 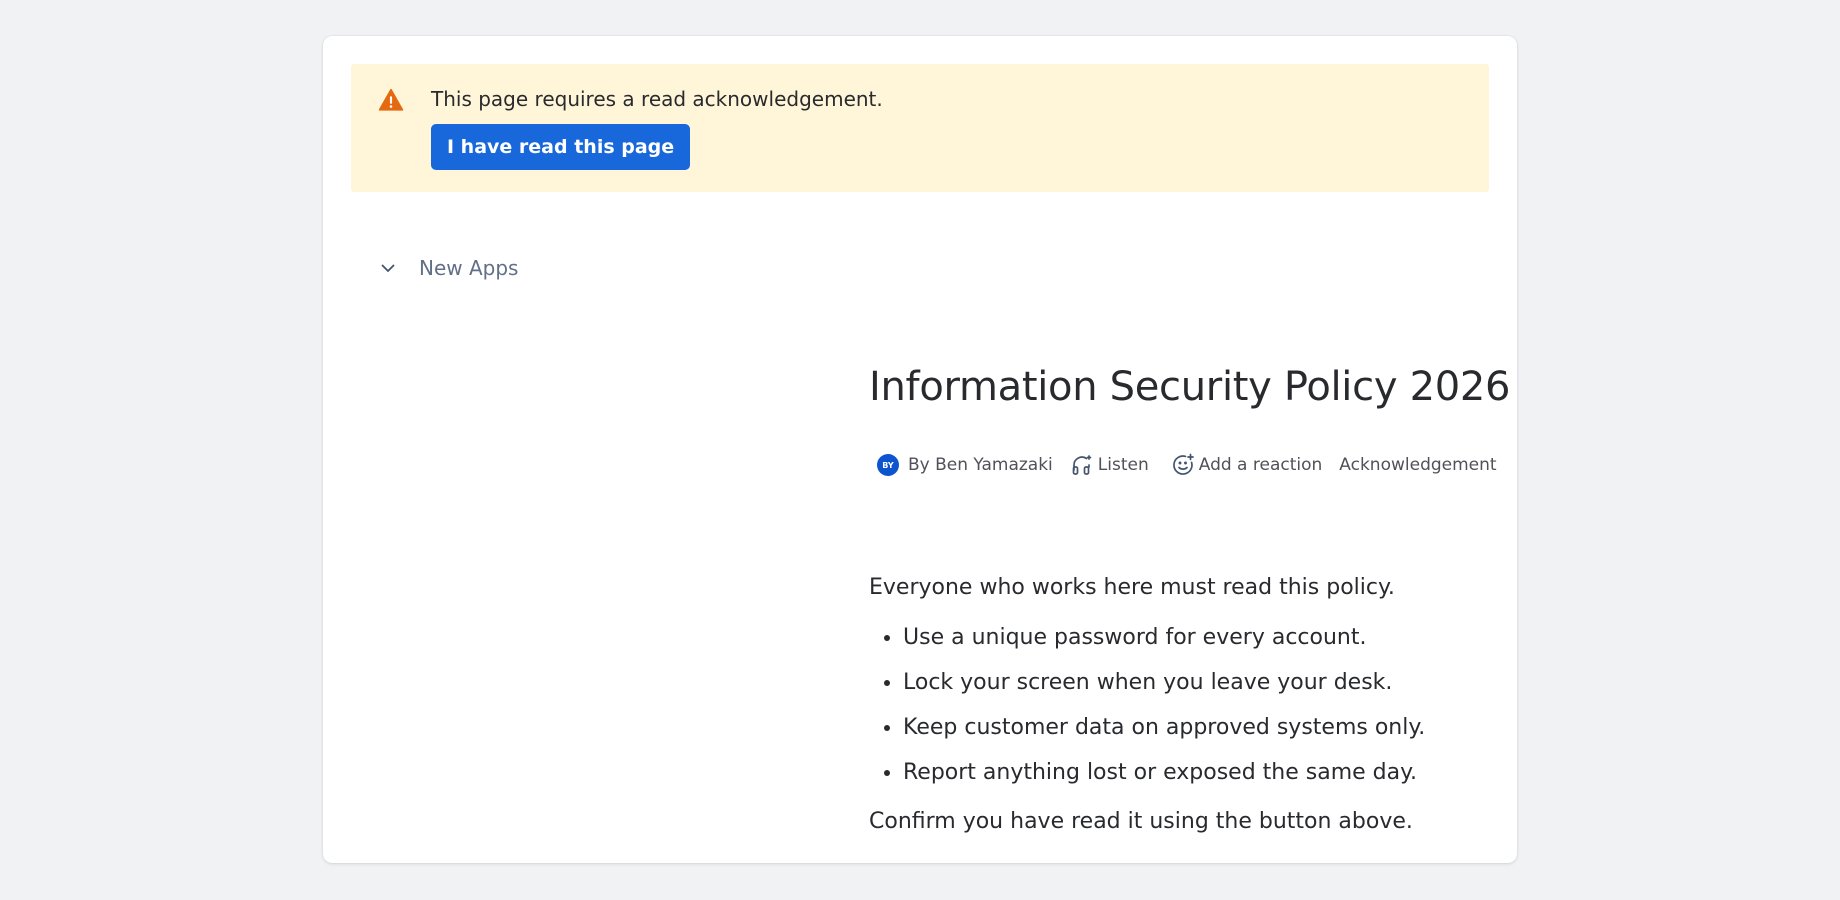 I want to click on add-reaction-icon, so click(x=1183, y=465).